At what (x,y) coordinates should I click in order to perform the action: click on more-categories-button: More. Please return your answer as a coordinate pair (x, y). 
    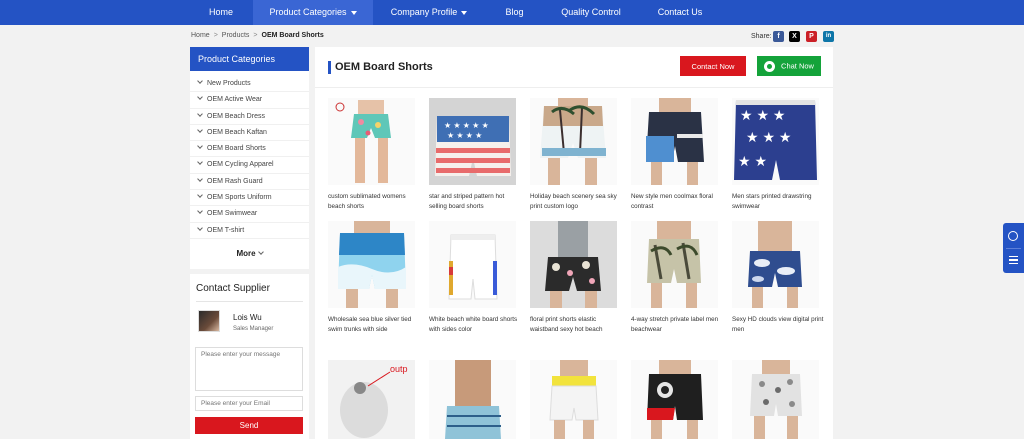
    Looking at the image, I should click on (249, 253).